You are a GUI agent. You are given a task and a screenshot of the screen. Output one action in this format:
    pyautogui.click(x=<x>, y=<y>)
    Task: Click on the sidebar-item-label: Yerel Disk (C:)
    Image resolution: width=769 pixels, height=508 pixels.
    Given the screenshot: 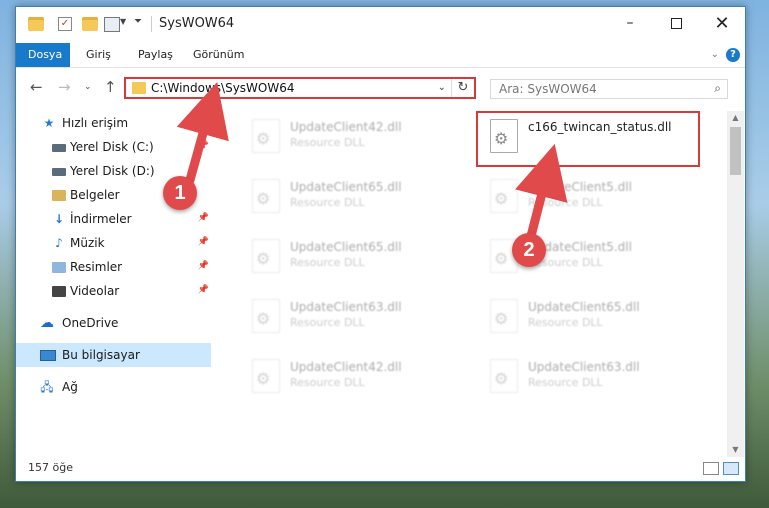 What is the action you would take?
    pyautogui.click(x=112, y=147)
    